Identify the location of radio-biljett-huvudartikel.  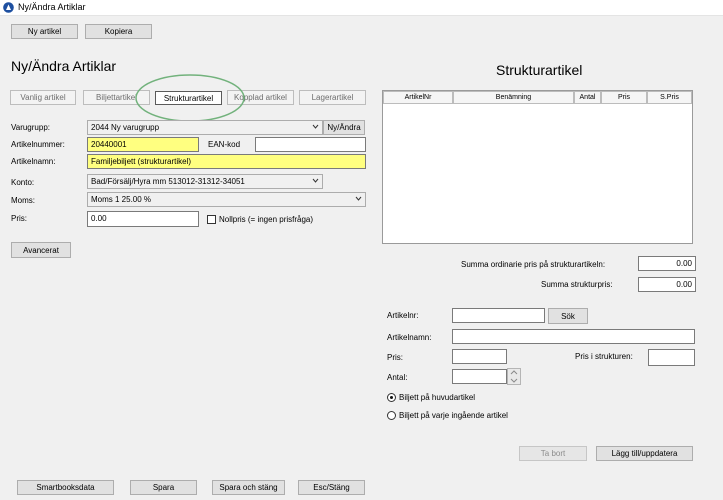
(391, 397).